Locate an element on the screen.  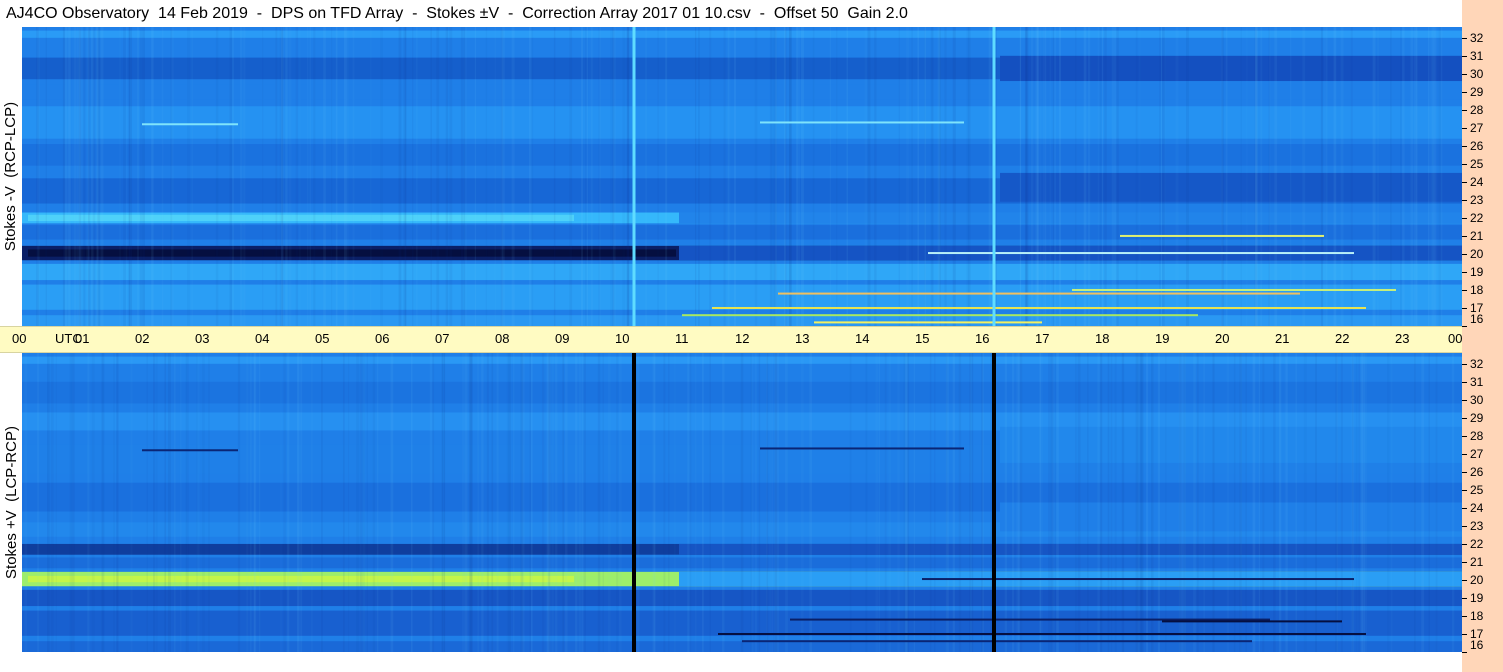
frequency-tick-label: 31 is located at coordinates (1477, 55).